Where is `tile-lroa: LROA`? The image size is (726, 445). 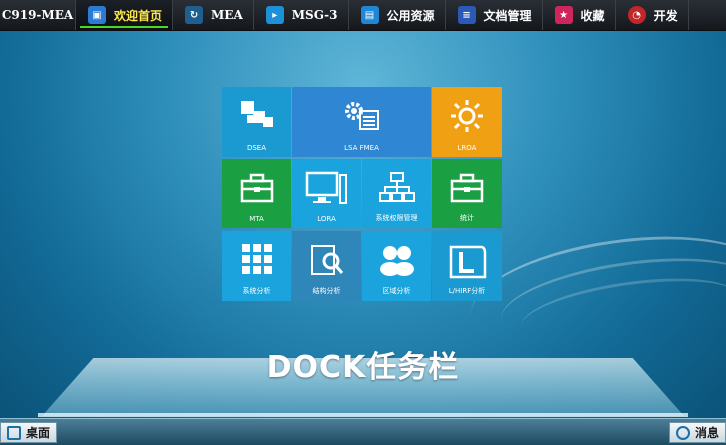 tile-lroa: LROA is located at coordinates (467, 122).